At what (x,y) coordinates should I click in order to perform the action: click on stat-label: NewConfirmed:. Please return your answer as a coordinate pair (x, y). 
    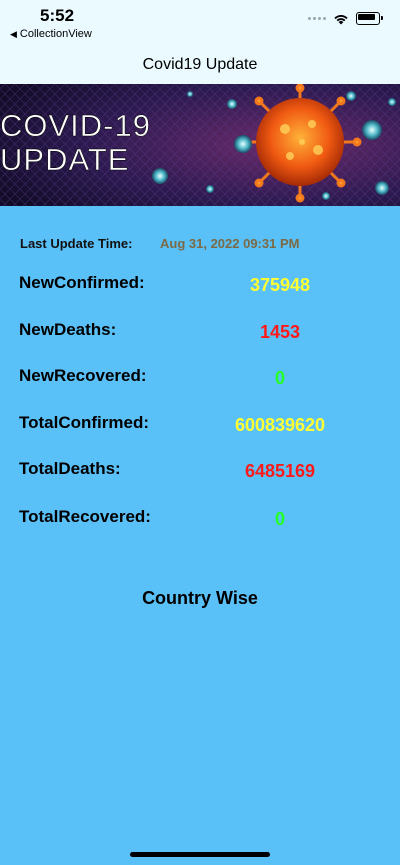
    Looking at the image, I should click on (82, 282).